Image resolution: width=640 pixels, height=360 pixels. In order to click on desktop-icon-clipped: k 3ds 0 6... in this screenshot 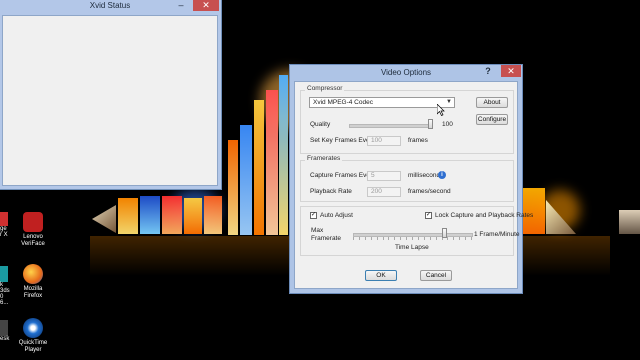, I will do `click(5, 286)`.